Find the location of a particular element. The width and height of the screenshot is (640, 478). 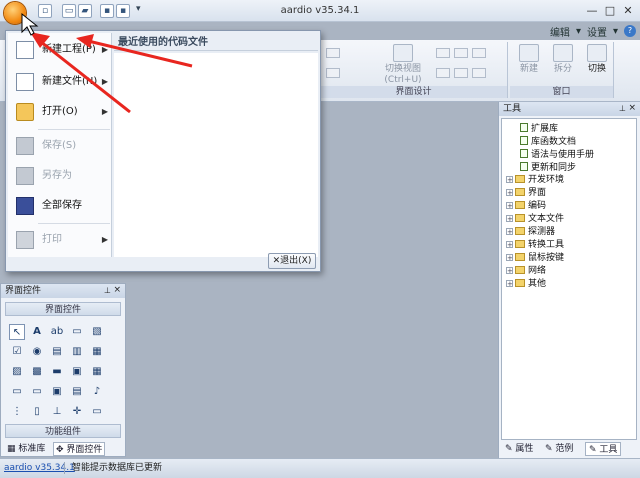

tree-item-folder: + 鼠标按键 is located at coordinates (535, 258).